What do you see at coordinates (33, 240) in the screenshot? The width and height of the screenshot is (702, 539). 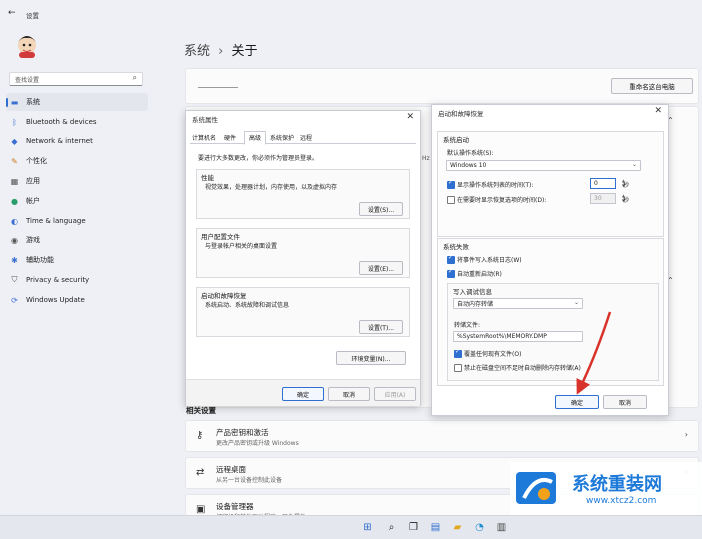 I see `sidebar-item-label: 游戏` at bounding box center [33, 240].